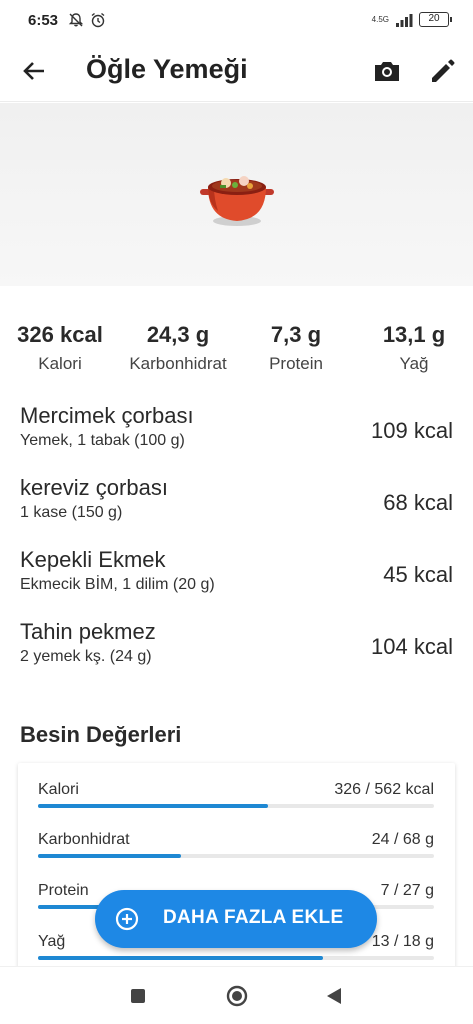 The width and height of the screenshot is (473, 1024). What do you see at coordinates (412, 430) in the screenshot?
I see `food-calories: 109 kcal` at bounding box center [412, 430].